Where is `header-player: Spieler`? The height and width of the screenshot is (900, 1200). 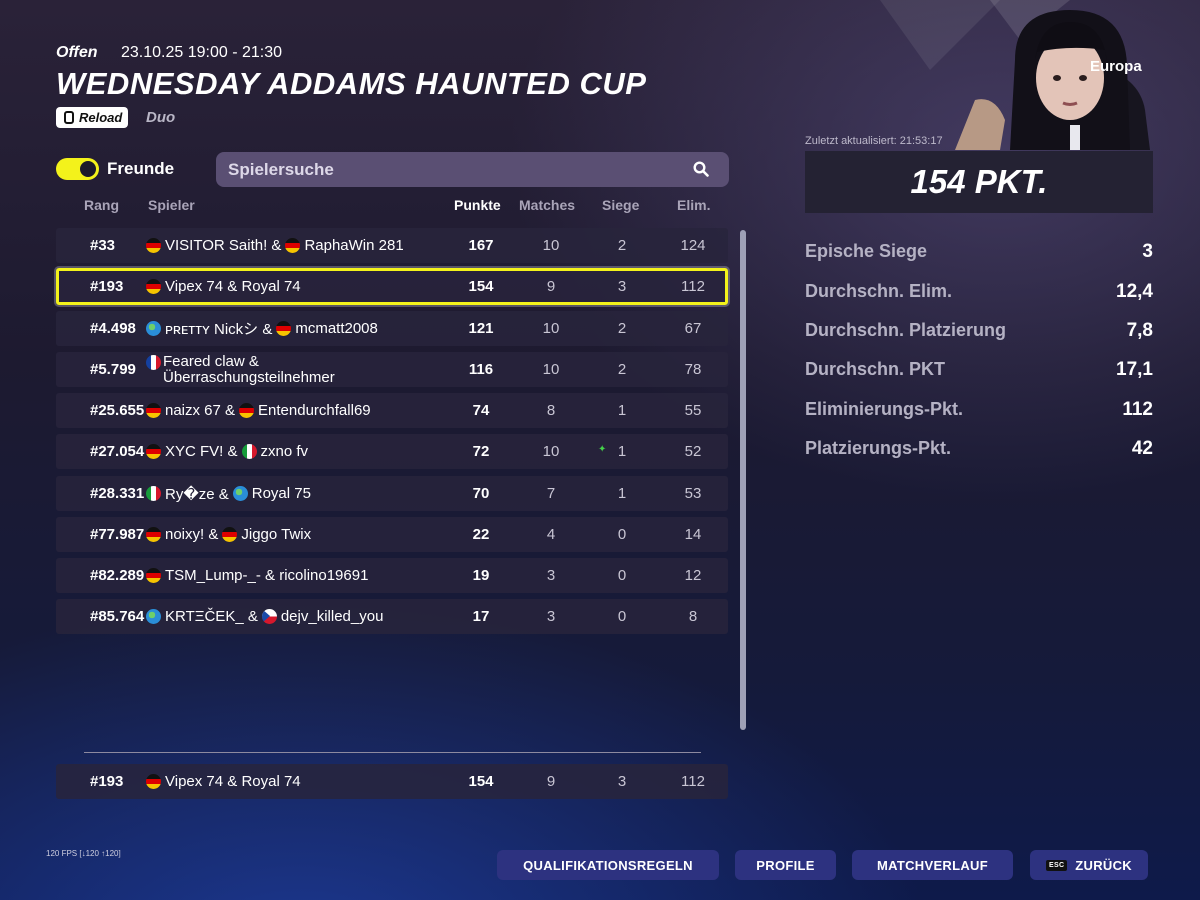 header-player: Spieler is located at coordinates (171, 205).